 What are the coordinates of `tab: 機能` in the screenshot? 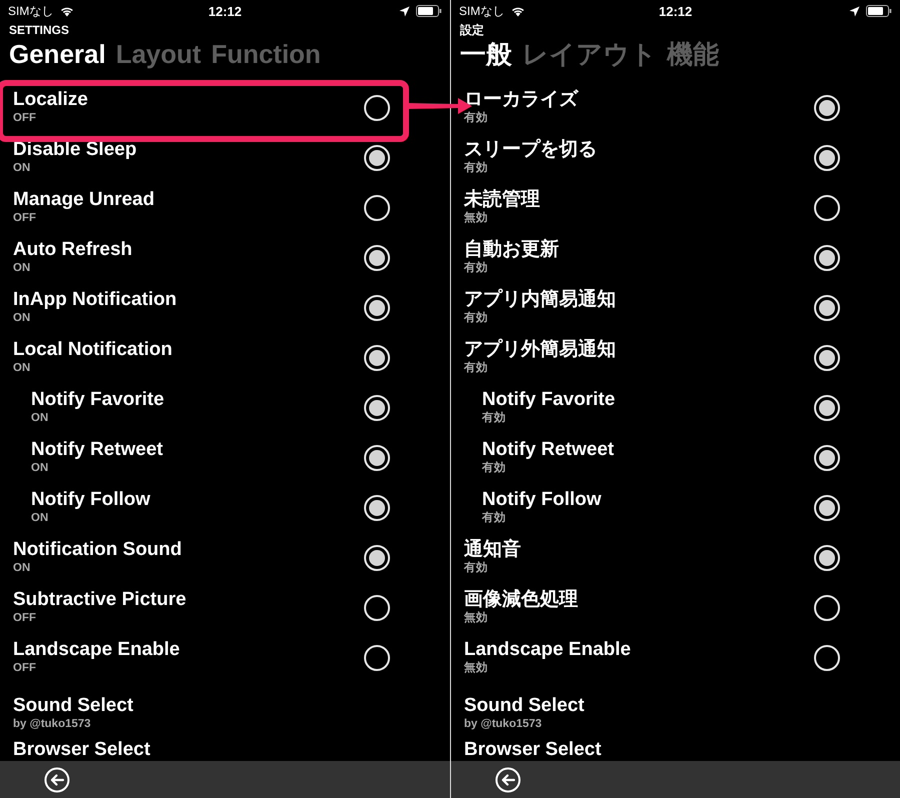 It's located at (693, 54).